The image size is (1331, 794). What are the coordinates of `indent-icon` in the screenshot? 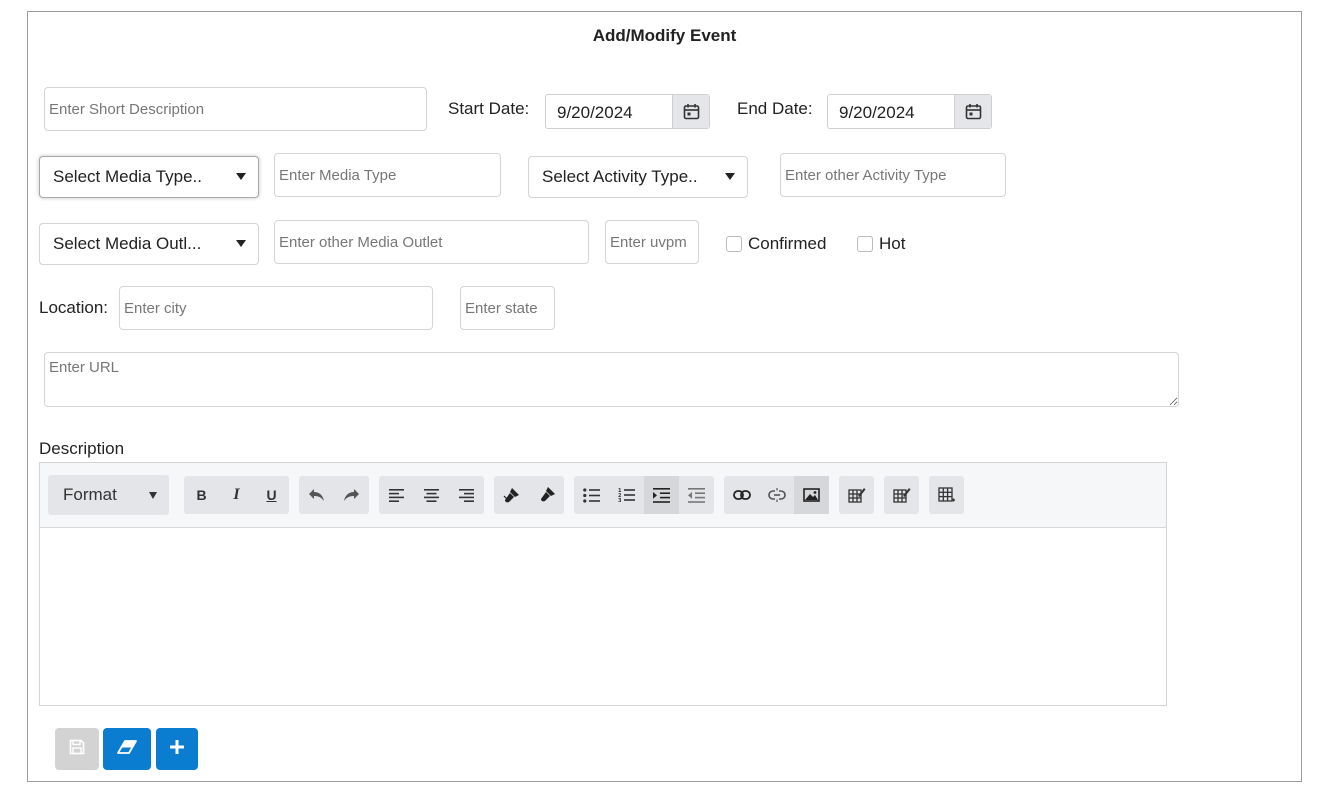 It's located at (661, 495).